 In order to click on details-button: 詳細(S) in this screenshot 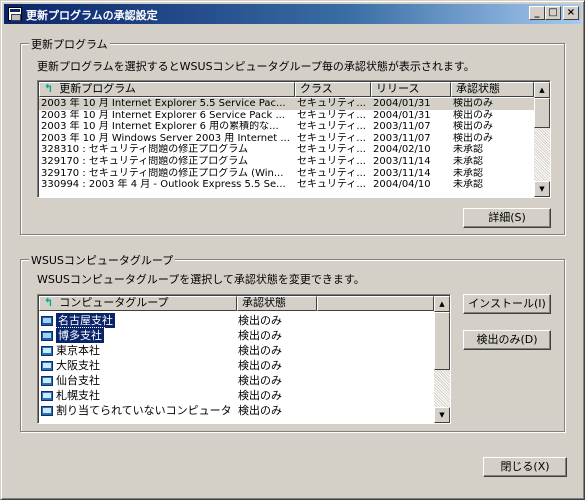, I will do `click(507, 218)`.